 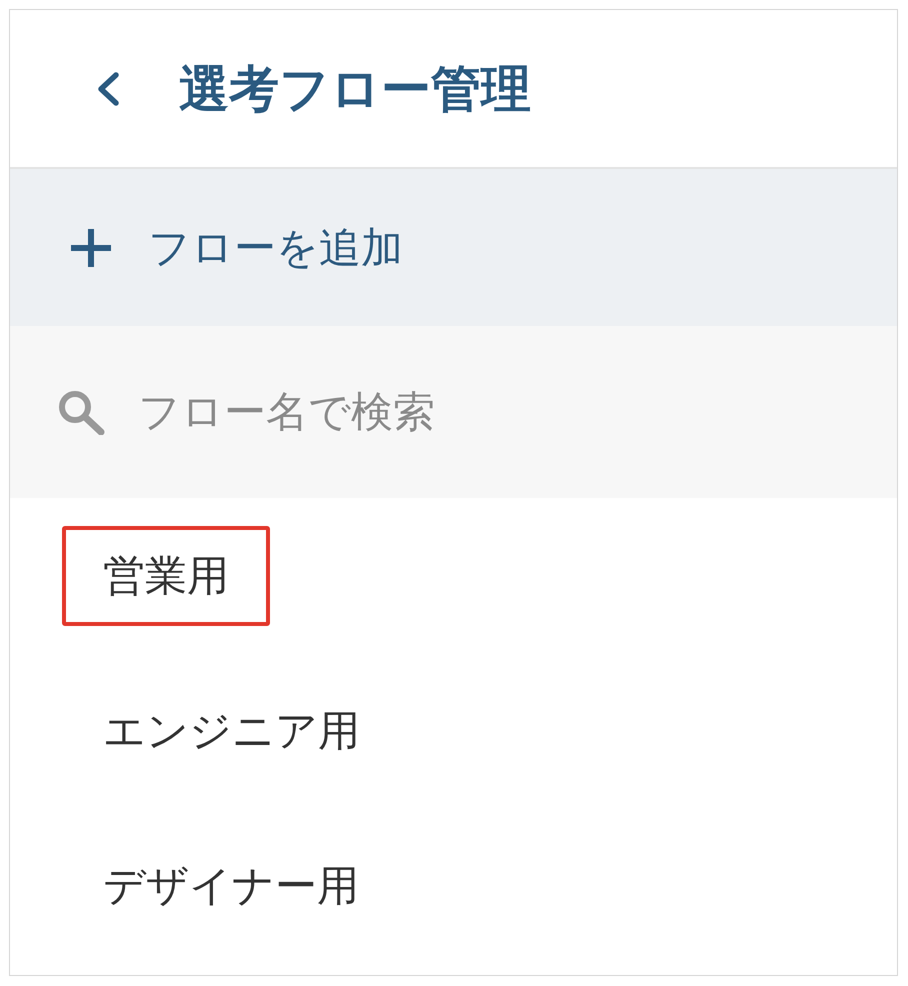 What do you see at coordinates (231, 730) in the screenshot?
I see `flow-list-item: エンジニア用` at bounding box center [231, 730].